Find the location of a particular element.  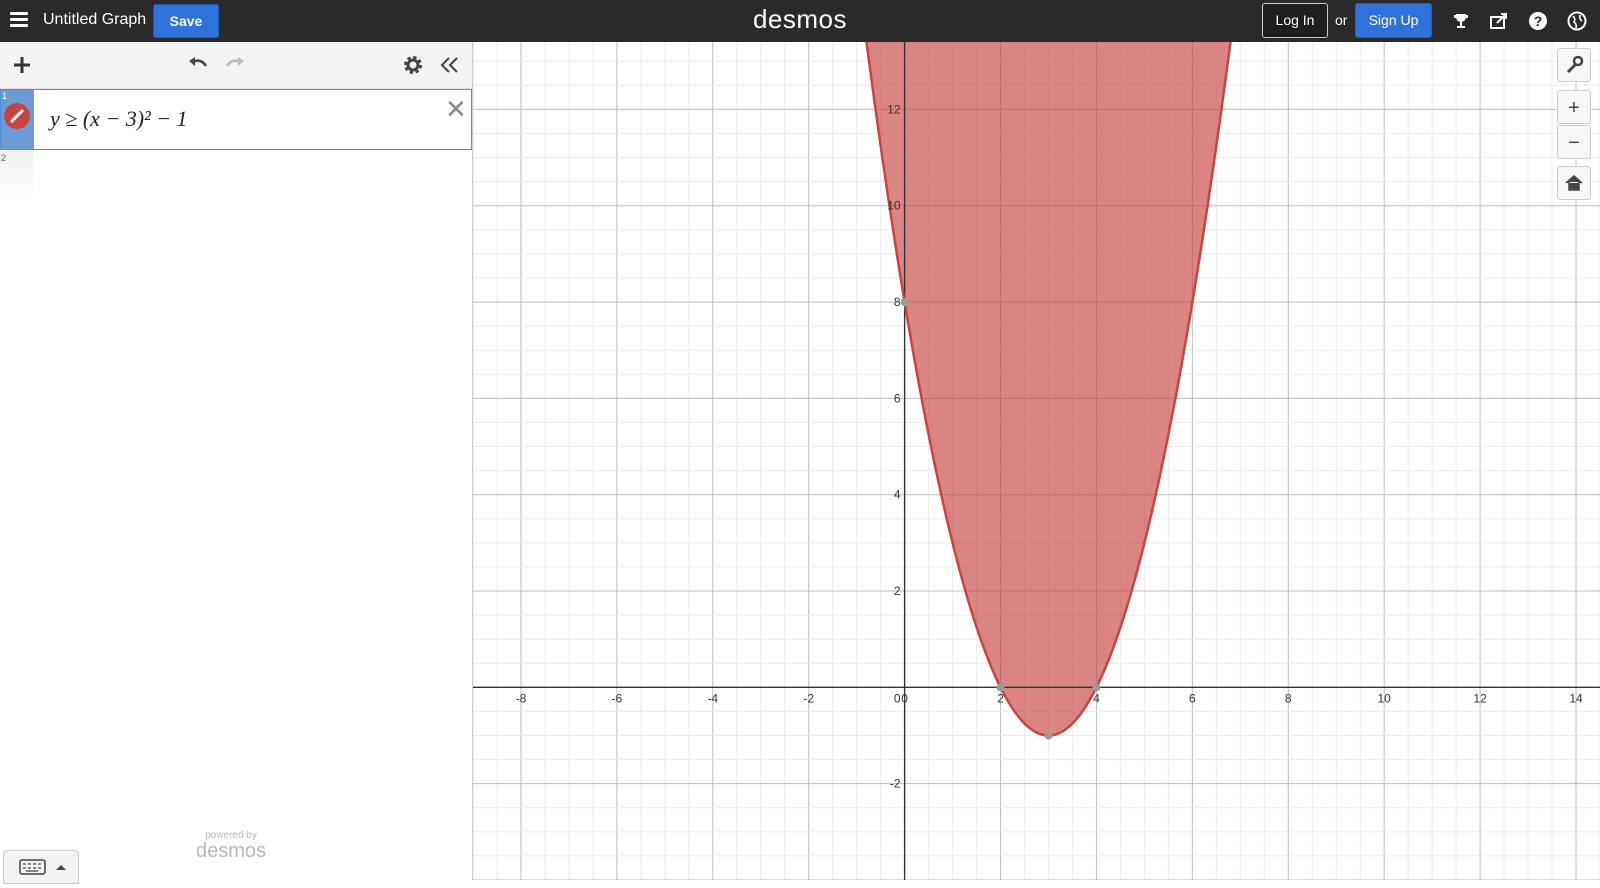

expression-tab: 1 is located at coordinates (17, 119).